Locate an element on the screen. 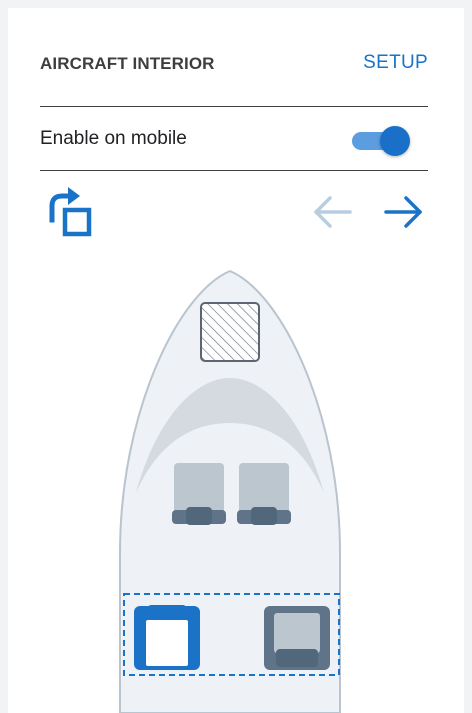 This screenshot has height=713, width=472. setup-button: SETUP is located at coordinates (395, 63).